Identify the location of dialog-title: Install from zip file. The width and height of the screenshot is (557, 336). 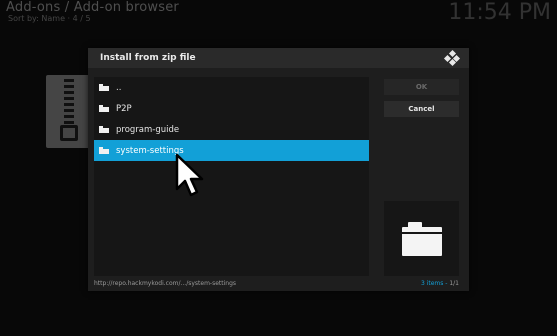
(148, 58).